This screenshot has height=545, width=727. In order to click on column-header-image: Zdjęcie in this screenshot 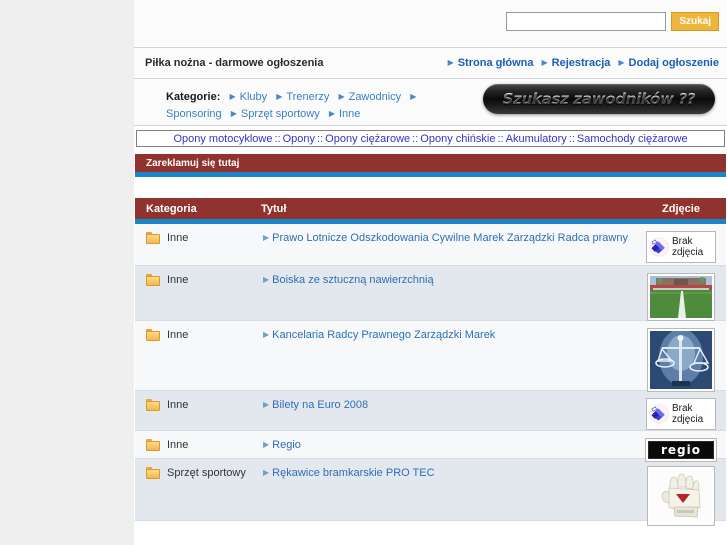, I will do `click(681, 208)`.